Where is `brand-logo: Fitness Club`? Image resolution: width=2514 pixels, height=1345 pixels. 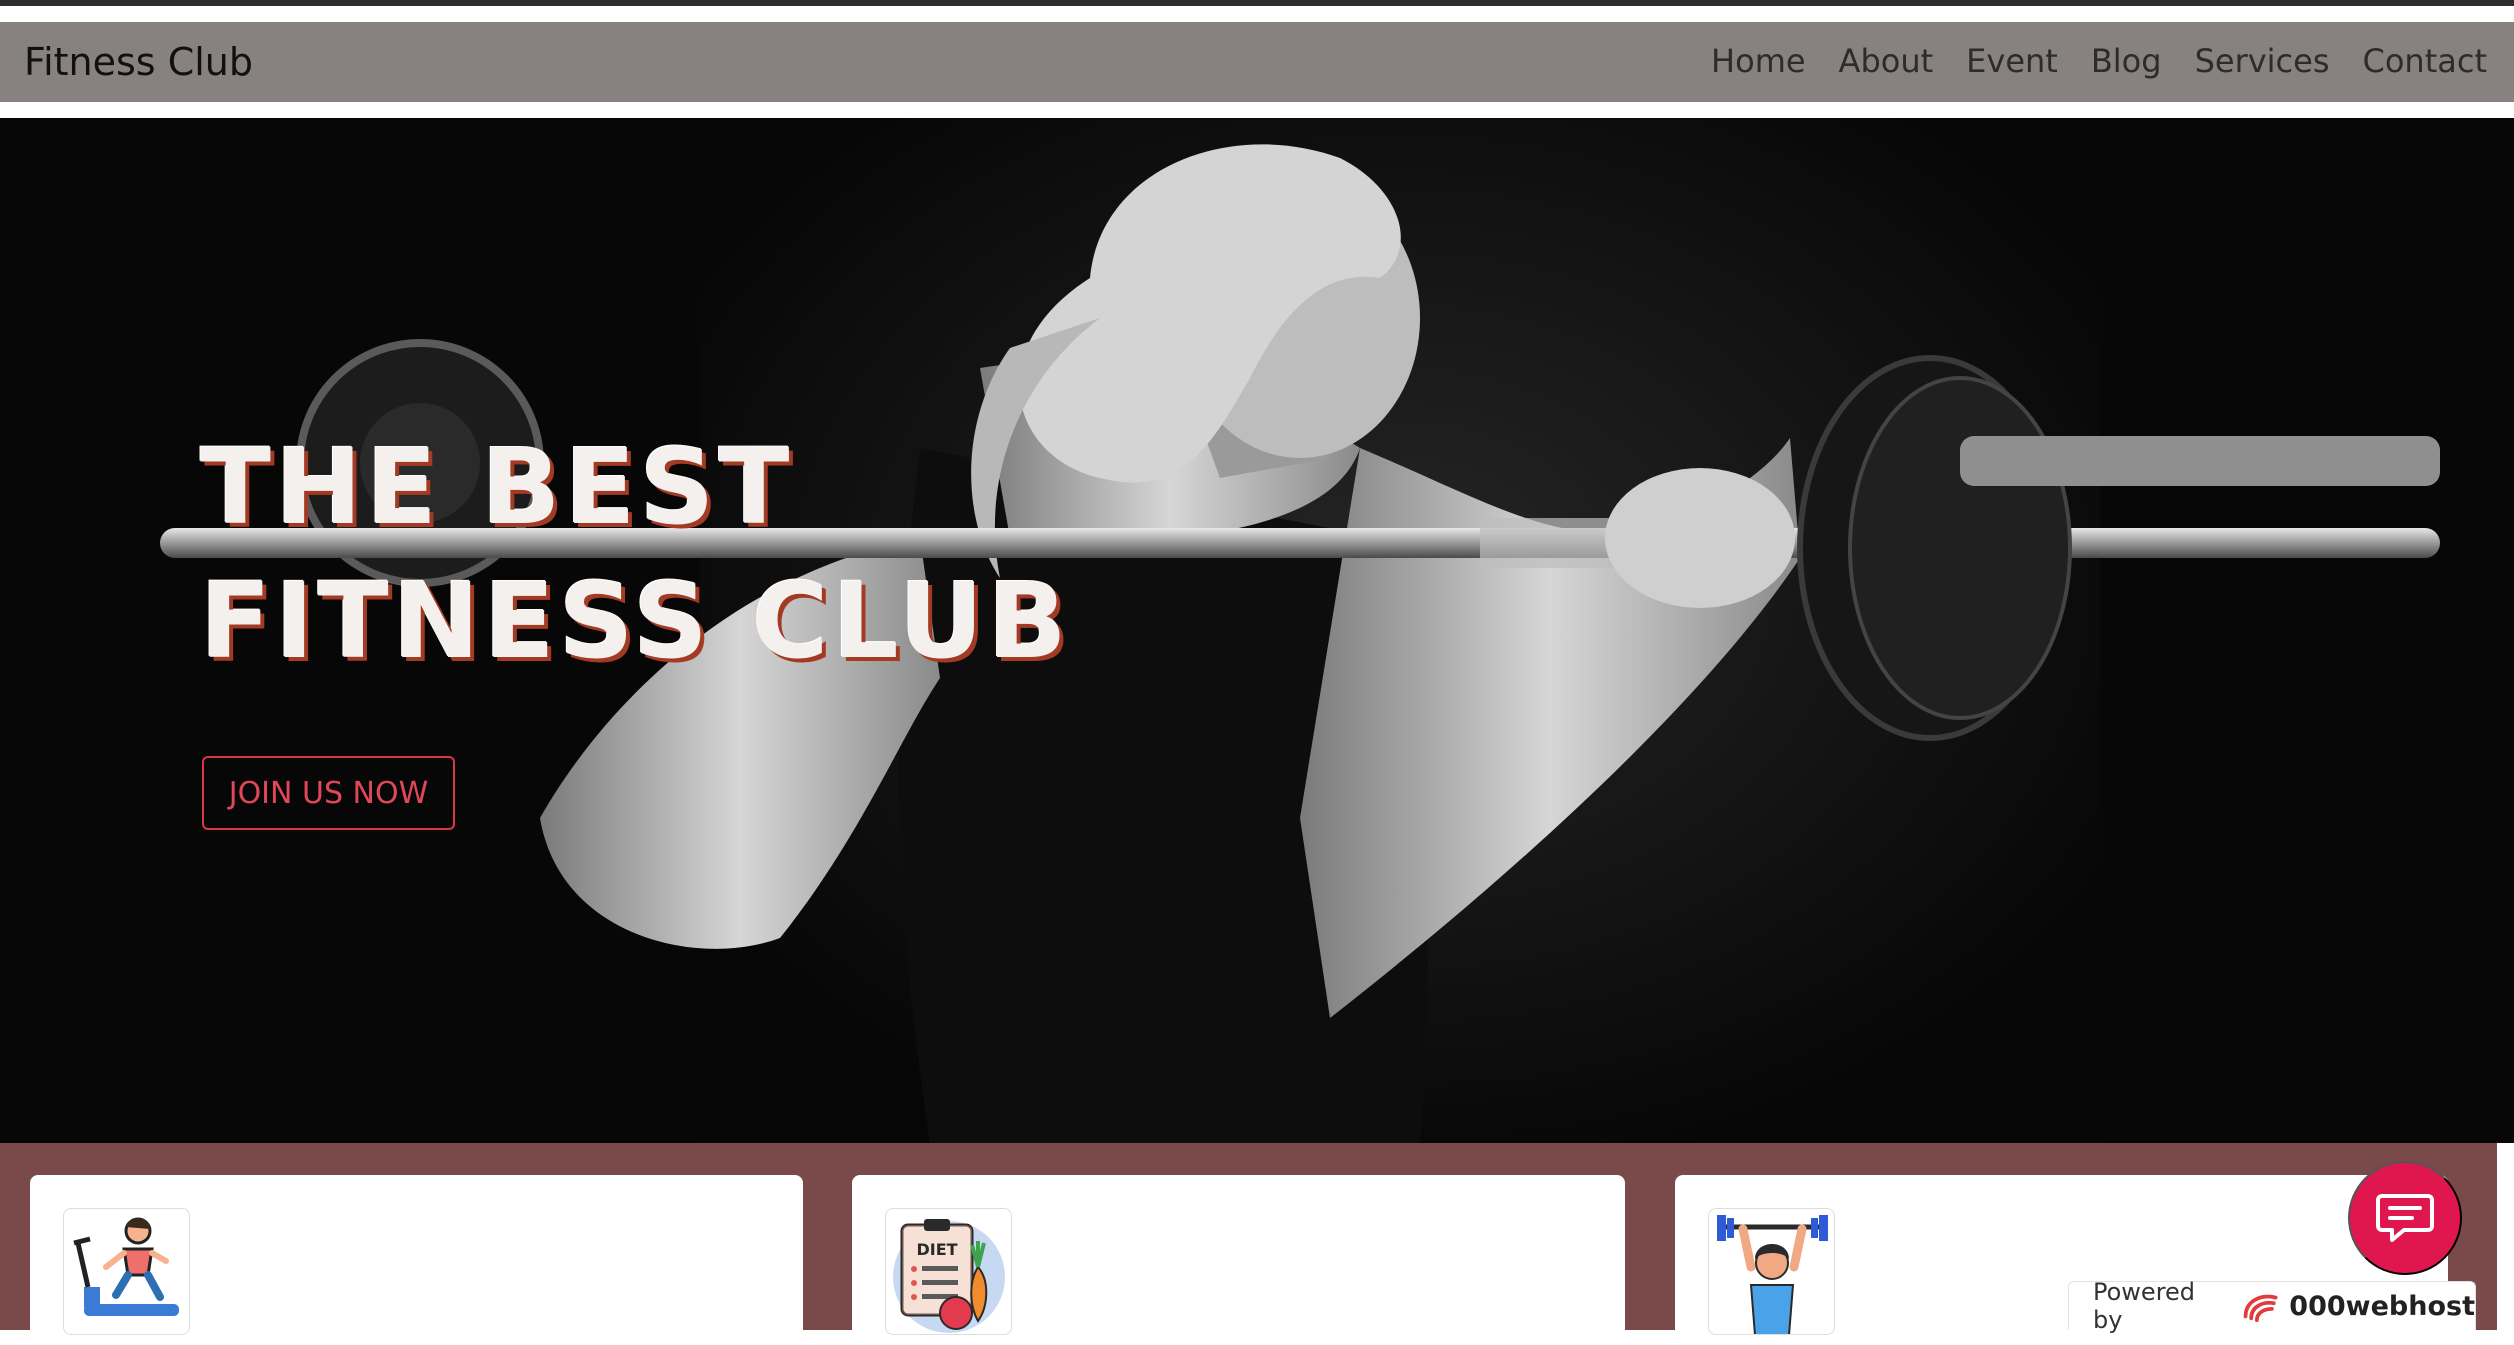
brand-logo: Fitness Club is located at coordinates (138, 62).